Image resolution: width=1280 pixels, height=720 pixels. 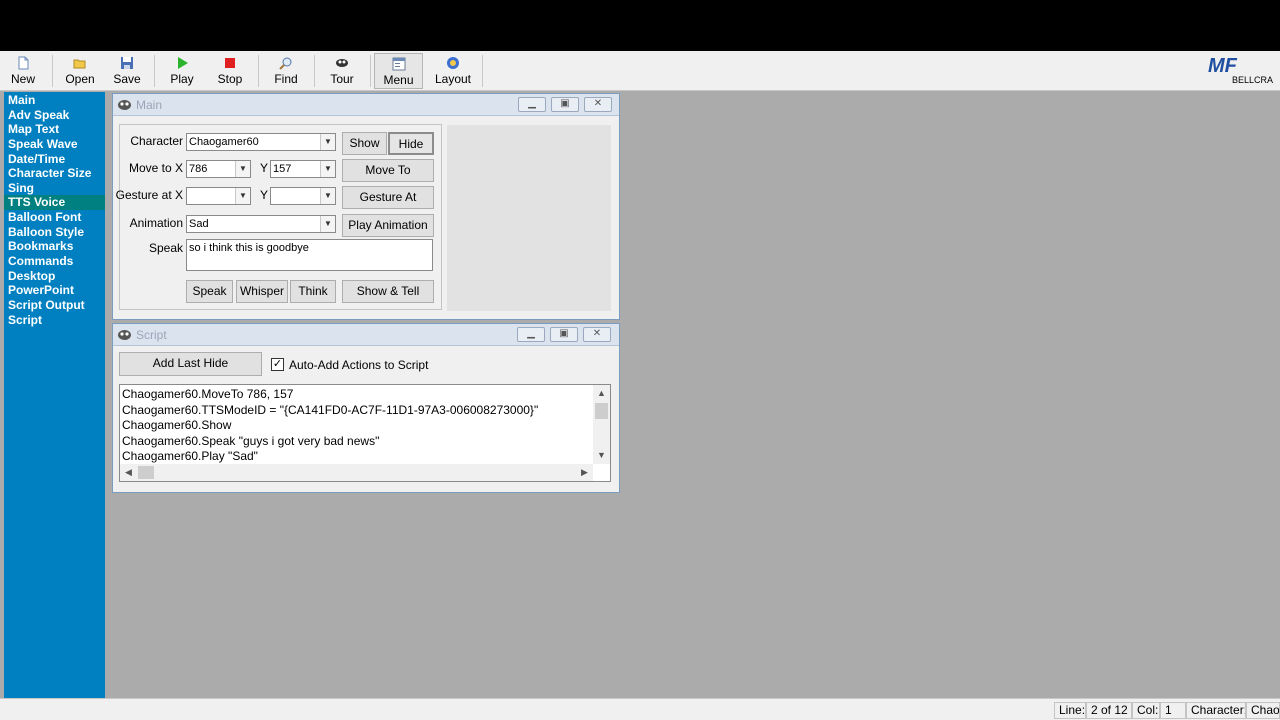 What do you see at coordinates (80, 79) in the screenshot?
I see `open-label: Open` at bounding box center [80, 79].